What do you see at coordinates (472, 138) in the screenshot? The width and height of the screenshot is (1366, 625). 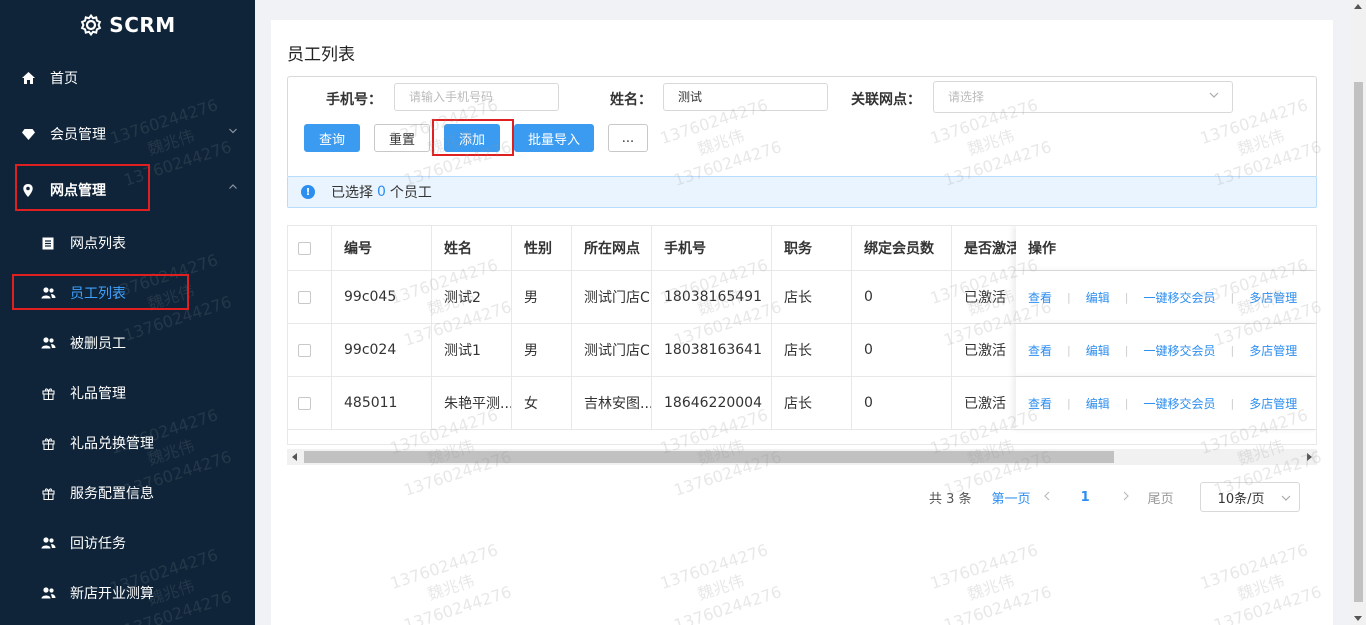 I see `add-button: 添加` at bounding box center [472, 138].